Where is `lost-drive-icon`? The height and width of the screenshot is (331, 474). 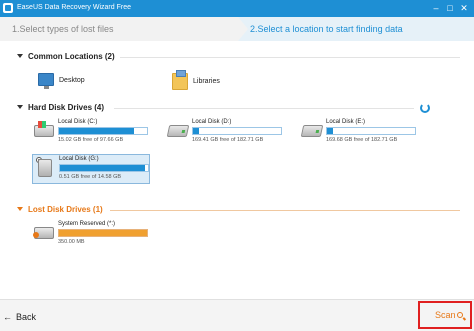
lost-drive-icon is located at coordinates (43, 233).